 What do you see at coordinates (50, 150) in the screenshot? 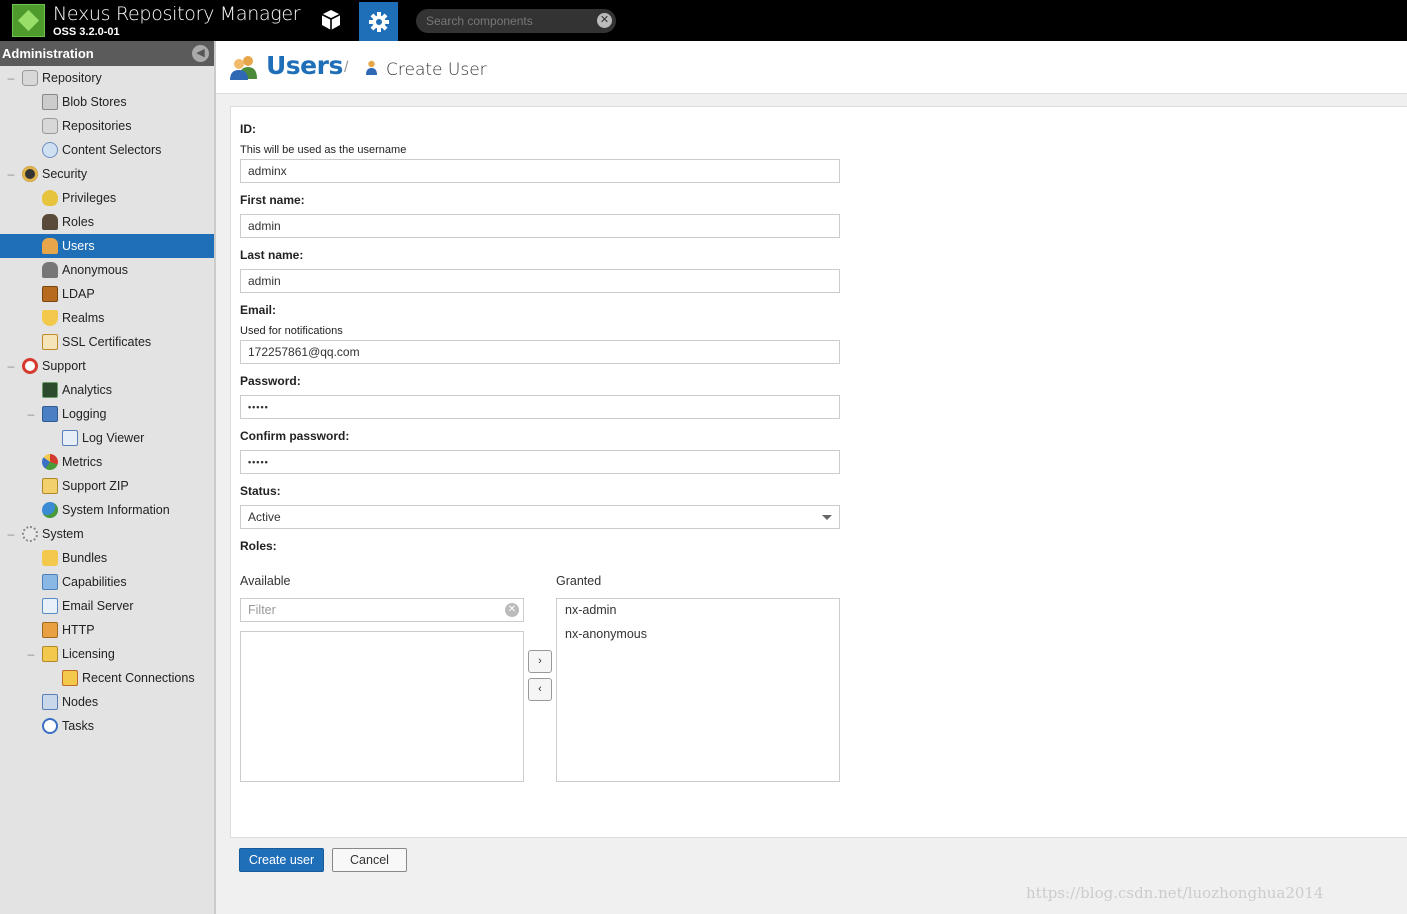
I see `selector-icon` at bounding box center [50, 150].